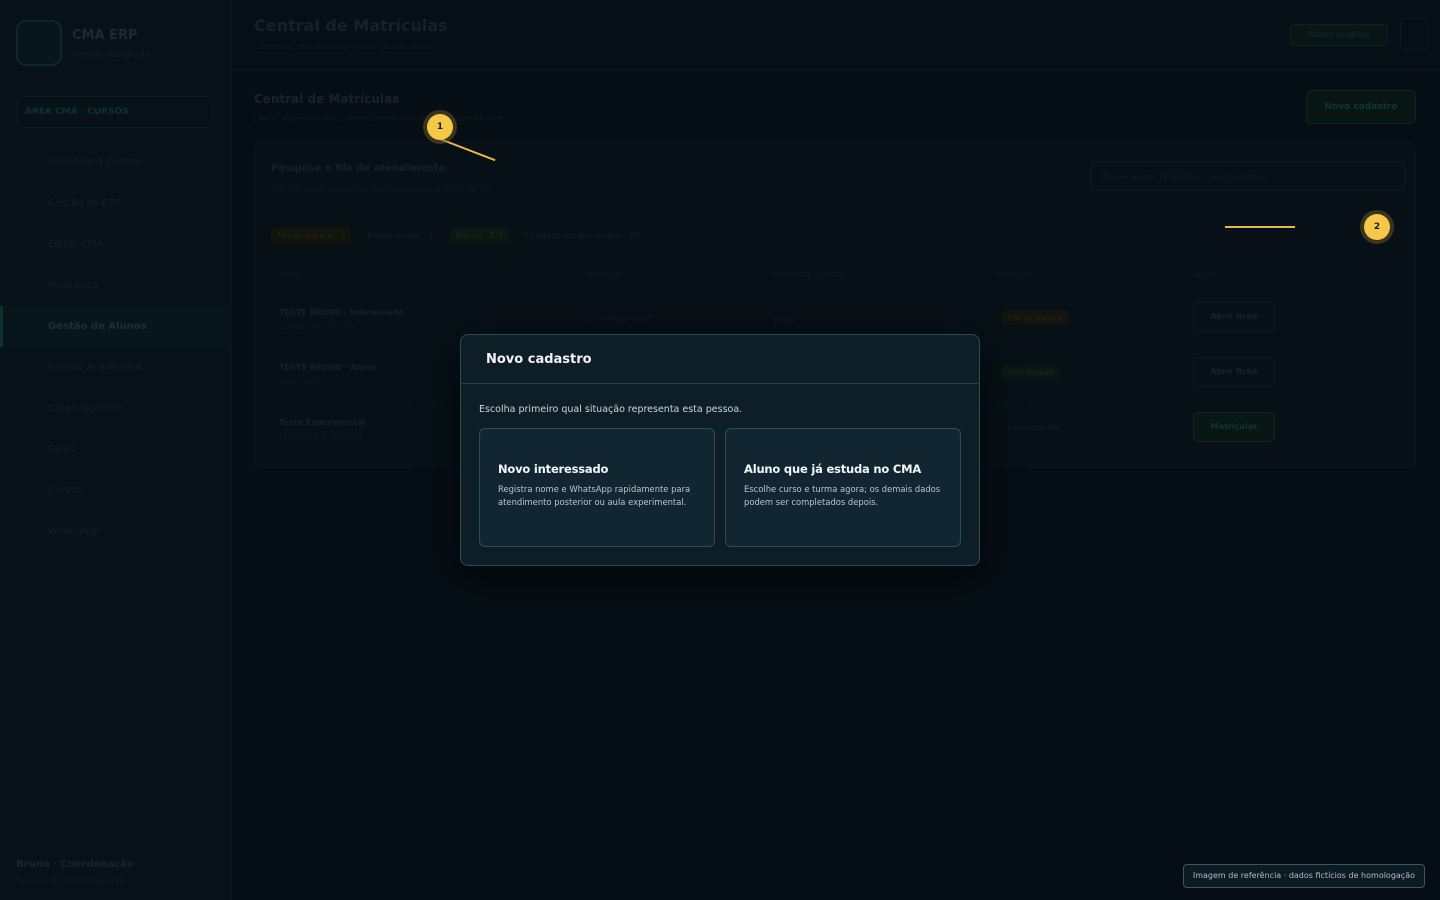  What do you see at coordinates (553, 469) in the screenshot?
I see `option-title: Novo interessado` at bounding box center [553, 469].